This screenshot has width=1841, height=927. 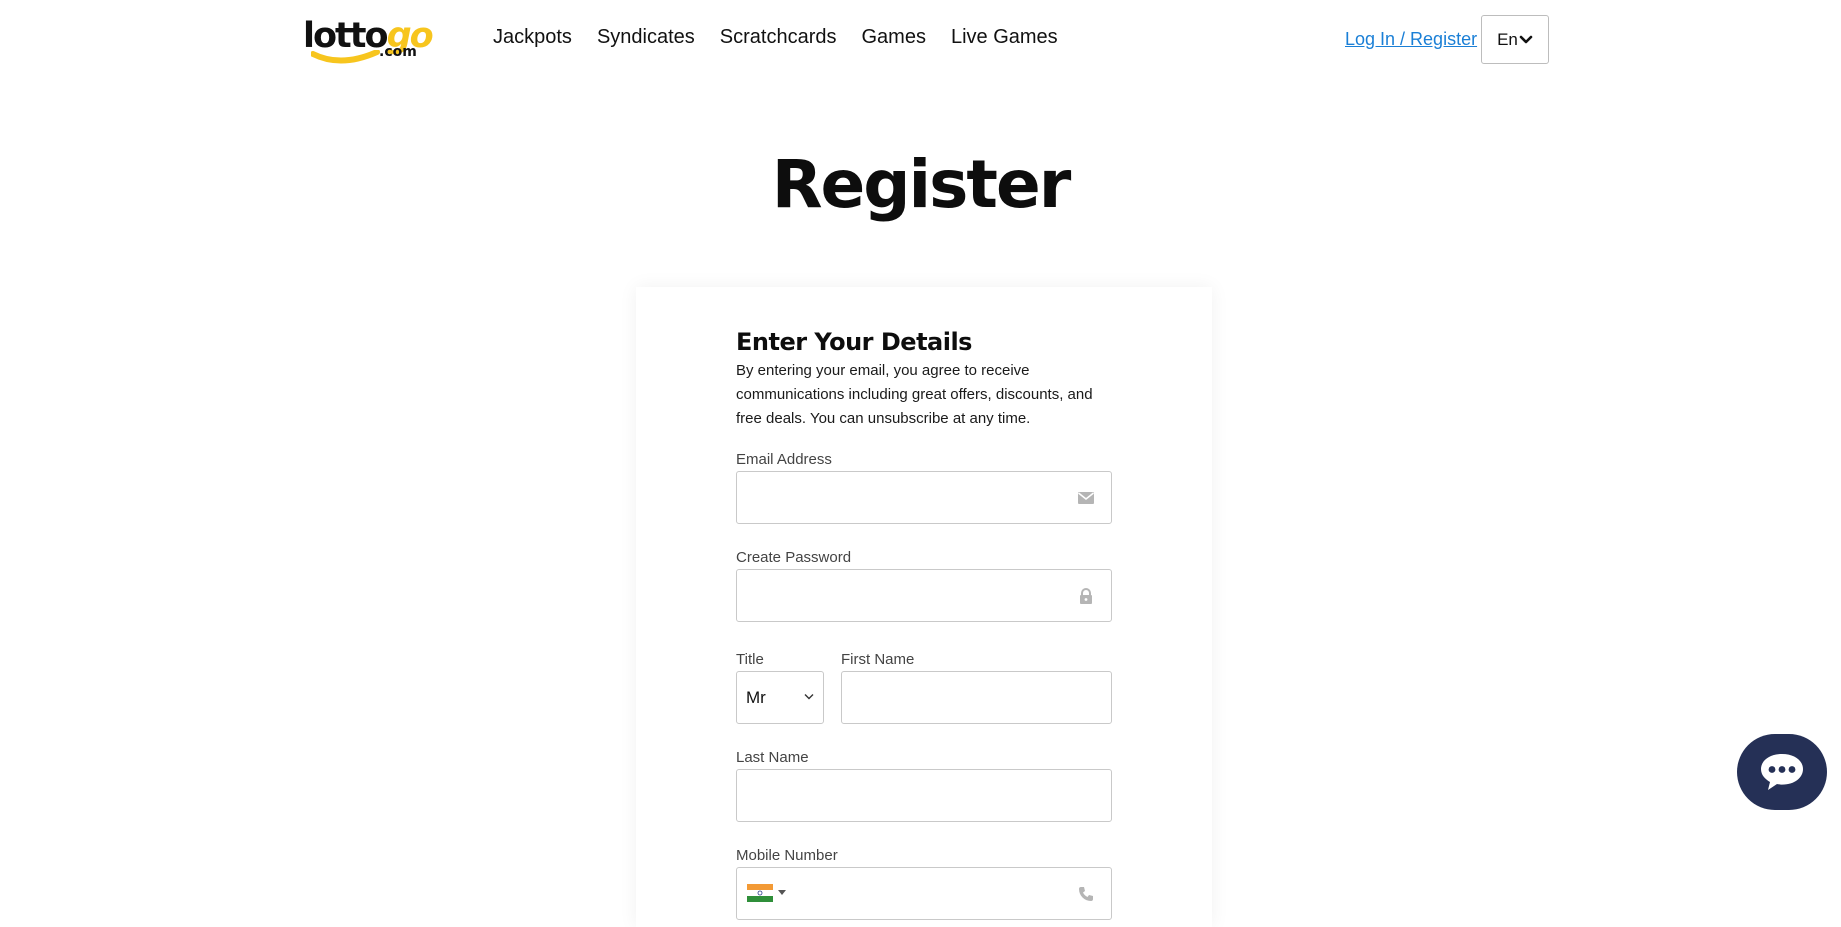 I want to click on nav-scratchcards: Scratchcards, so click(x=778, y=37).